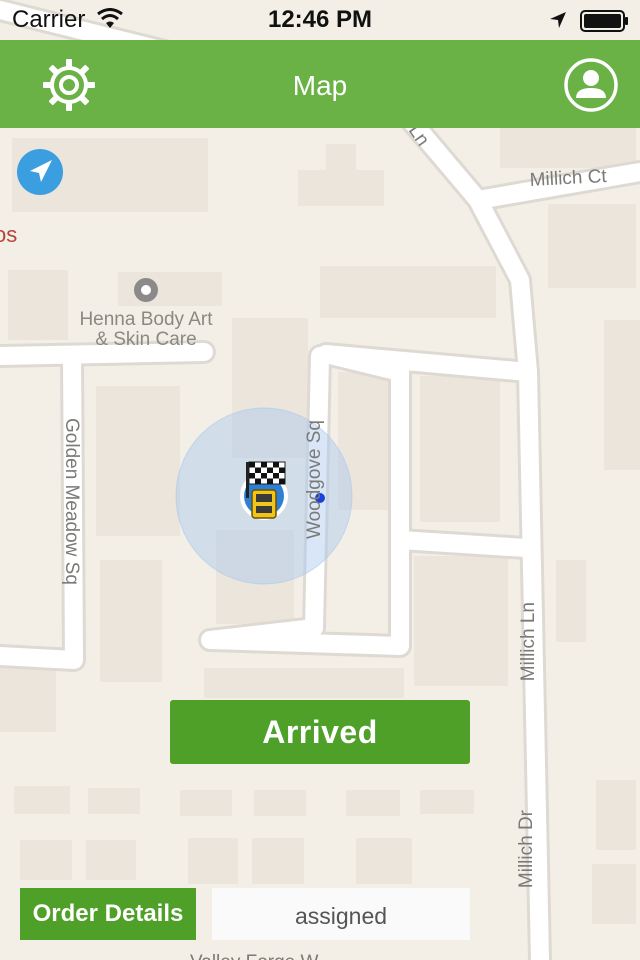 Image resolution: width=640 pixels, height=960 pixels. Describe the element at coordinates (146, 319) in the screenshot. I see `poi-label-line1: Henna Body Art` at that location.